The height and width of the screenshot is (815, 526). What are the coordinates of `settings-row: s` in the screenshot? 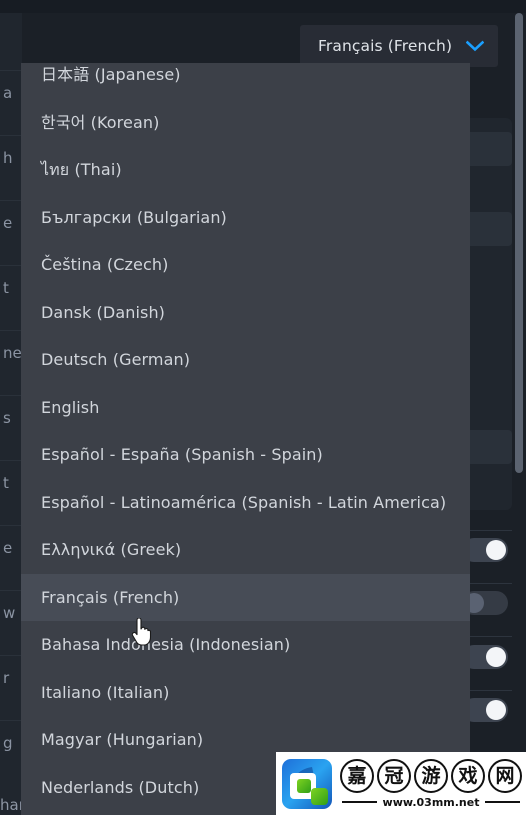 It's located at (11, 417).